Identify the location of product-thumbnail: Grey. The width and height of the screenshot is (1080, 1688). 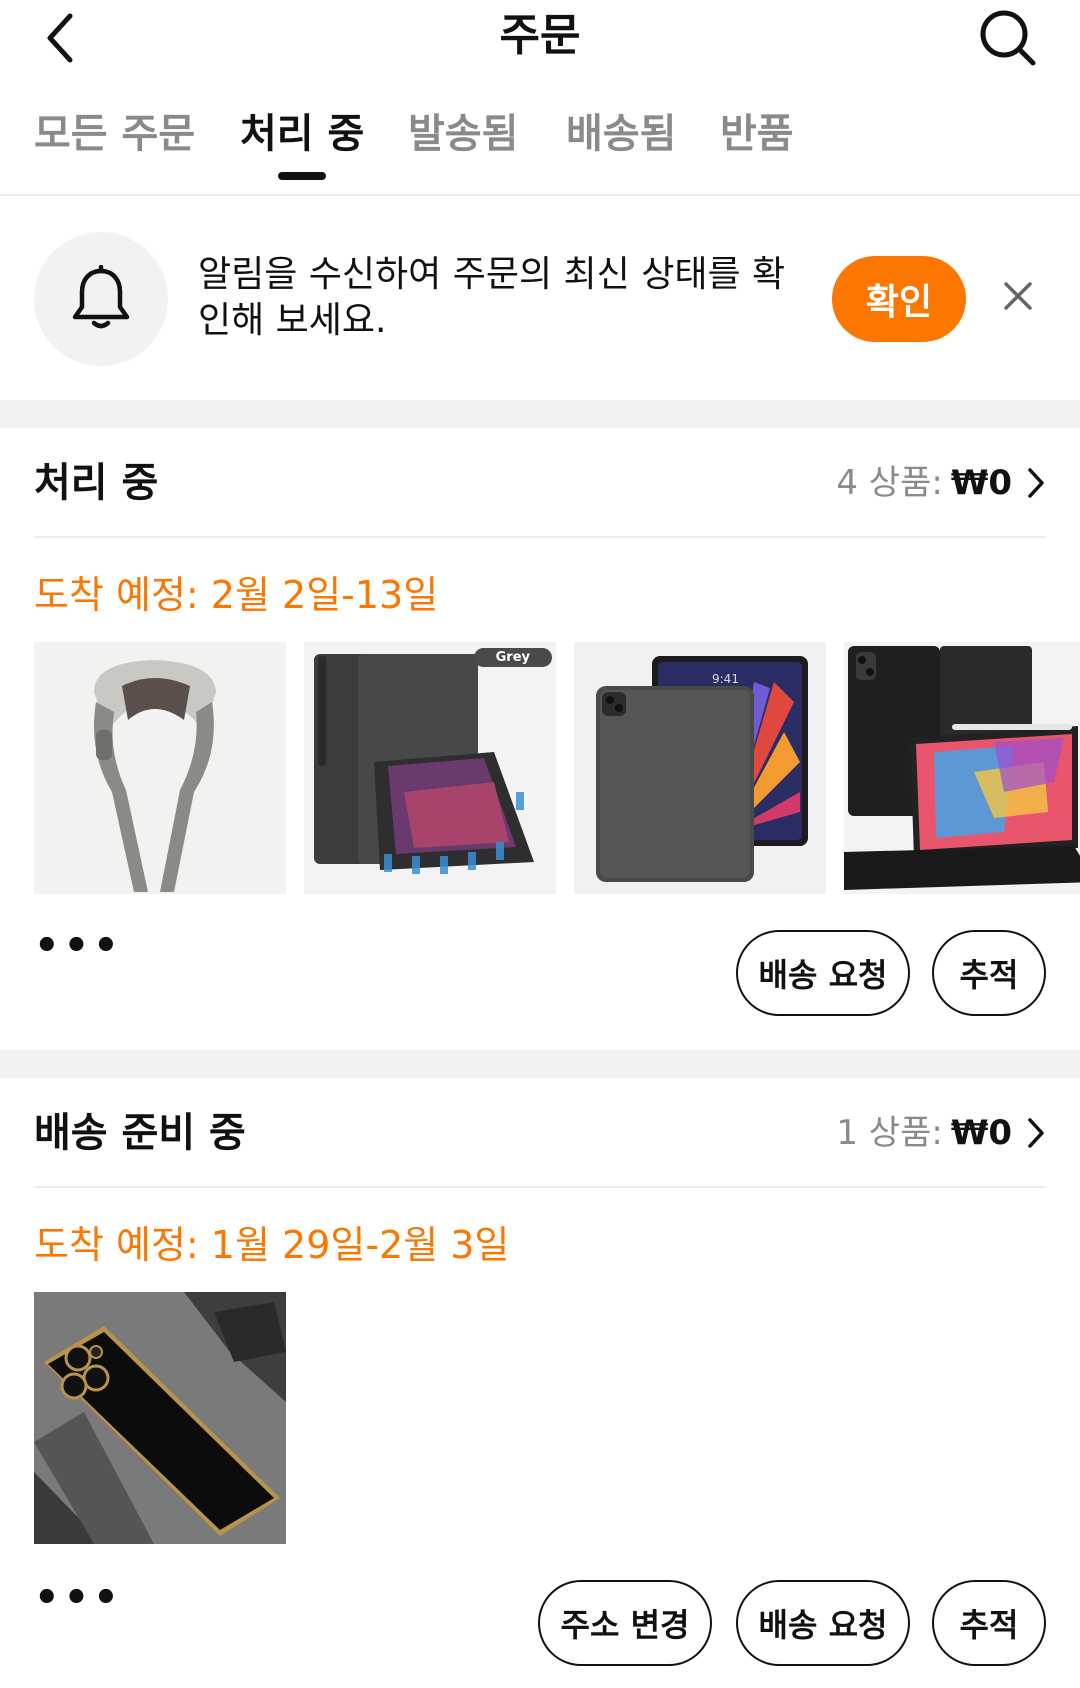
(430, 768).